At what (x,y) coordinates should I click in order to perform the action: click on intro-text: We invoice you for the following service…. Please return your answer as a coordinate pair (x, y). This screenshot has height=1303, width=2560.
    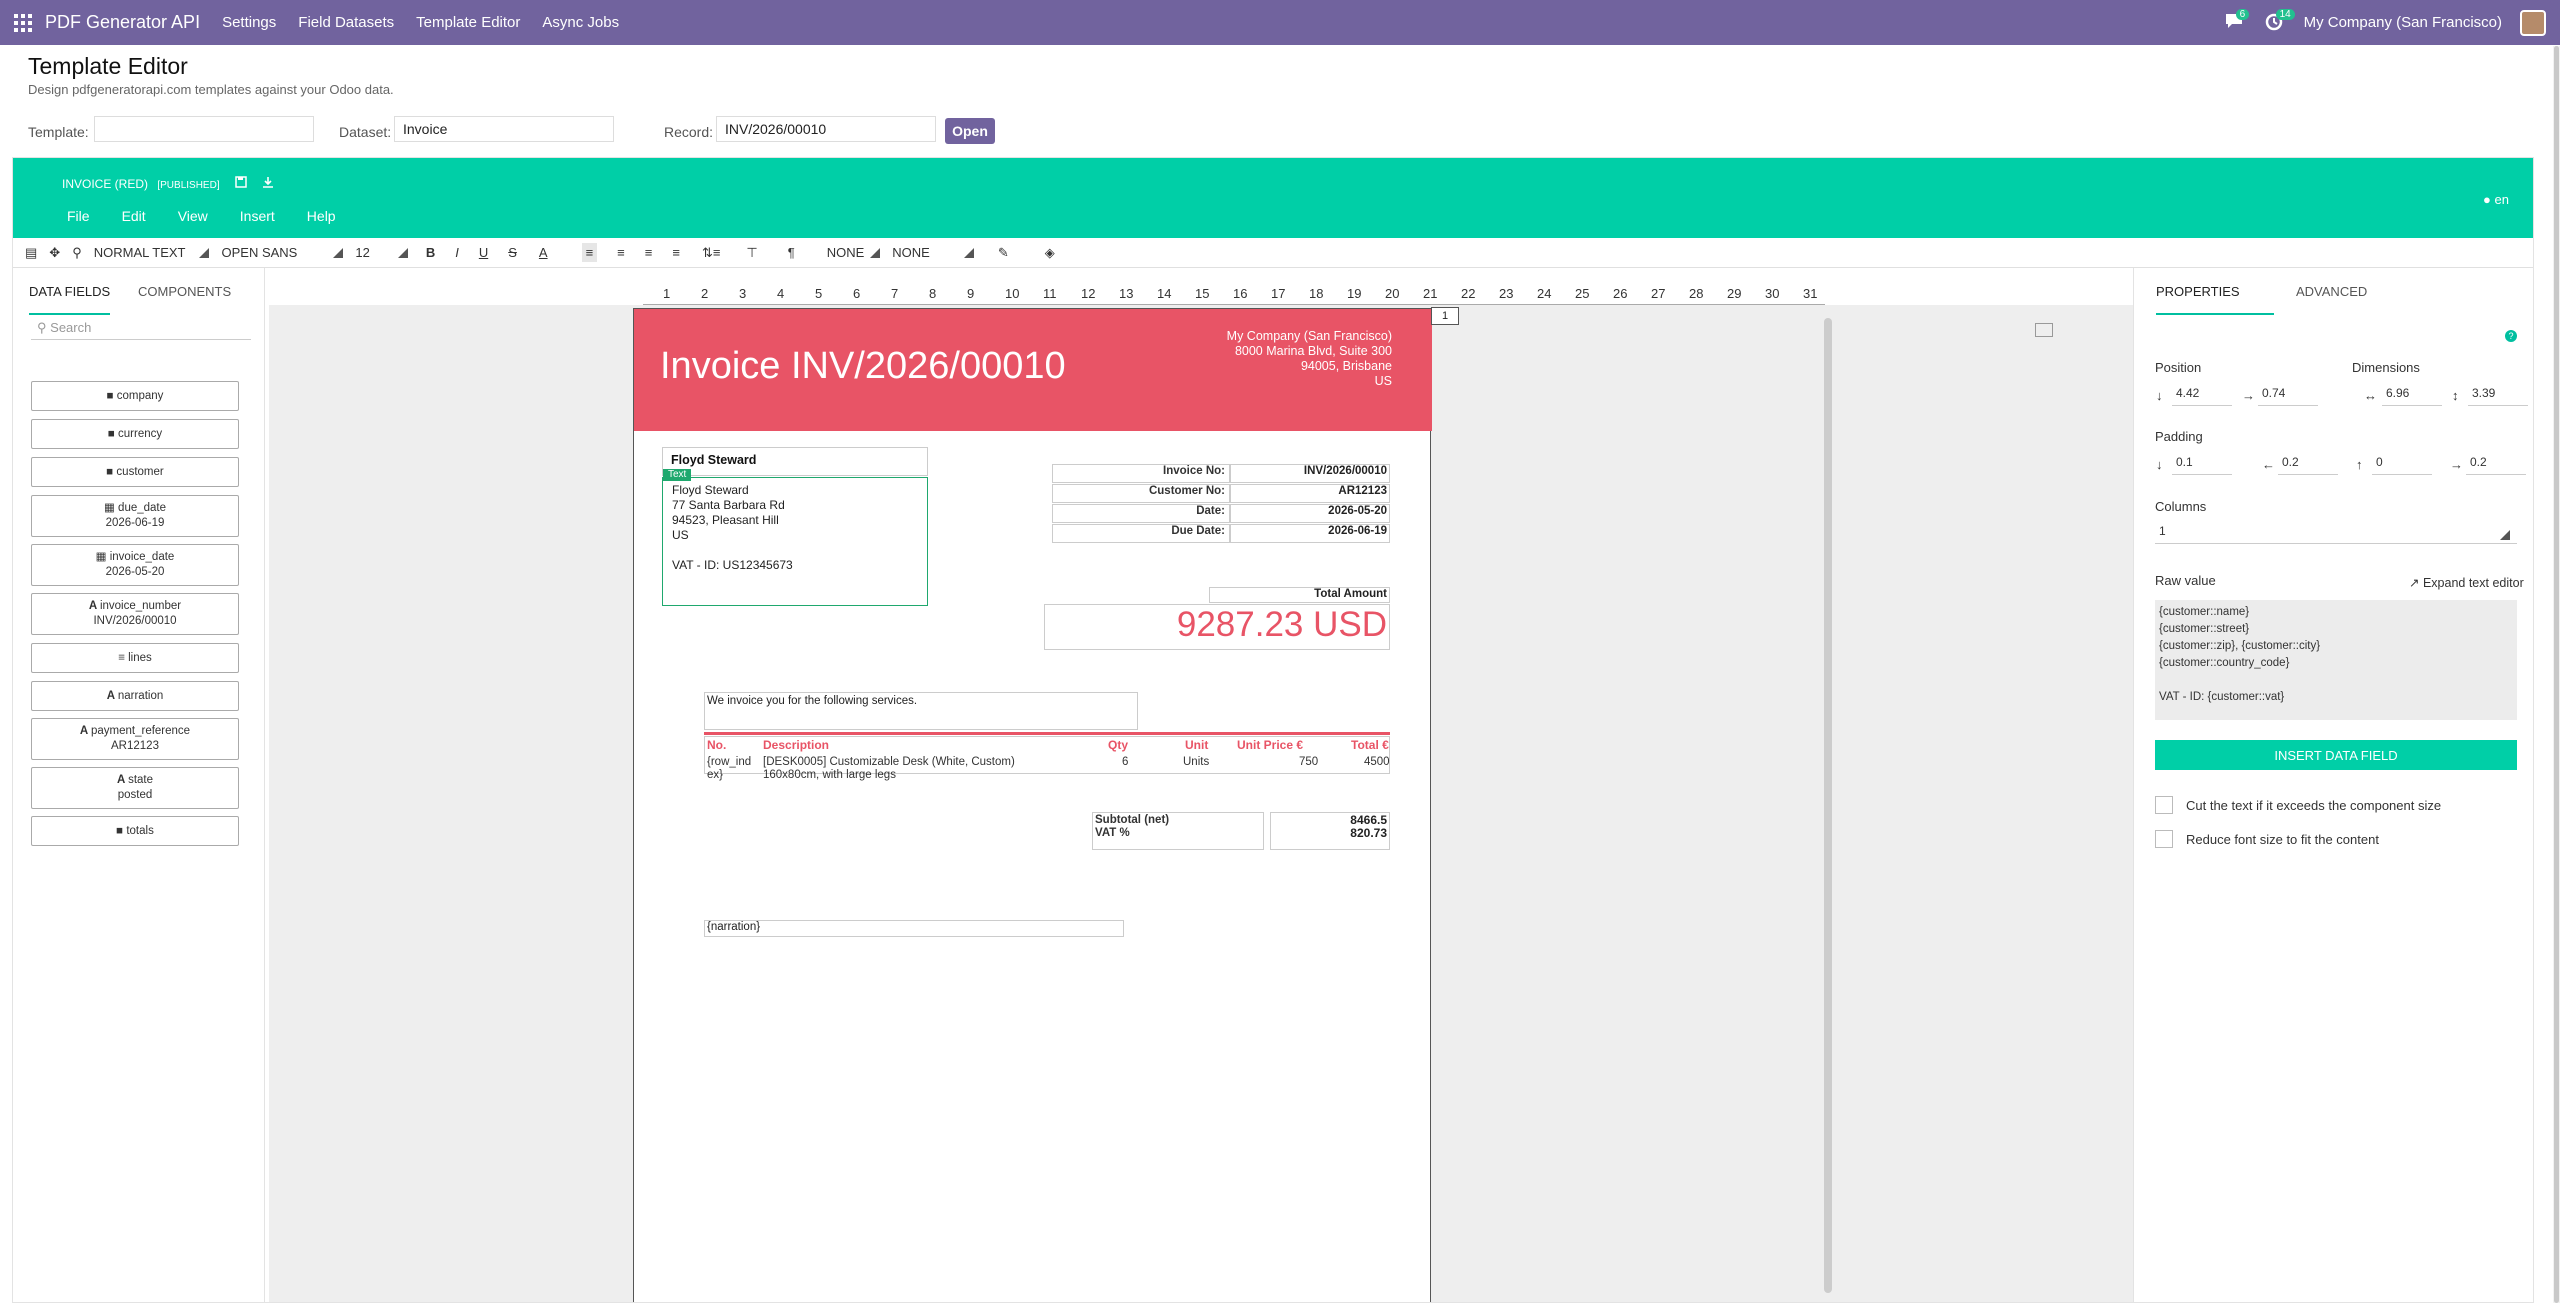
    Looking at the image, I should click on (921, 711).